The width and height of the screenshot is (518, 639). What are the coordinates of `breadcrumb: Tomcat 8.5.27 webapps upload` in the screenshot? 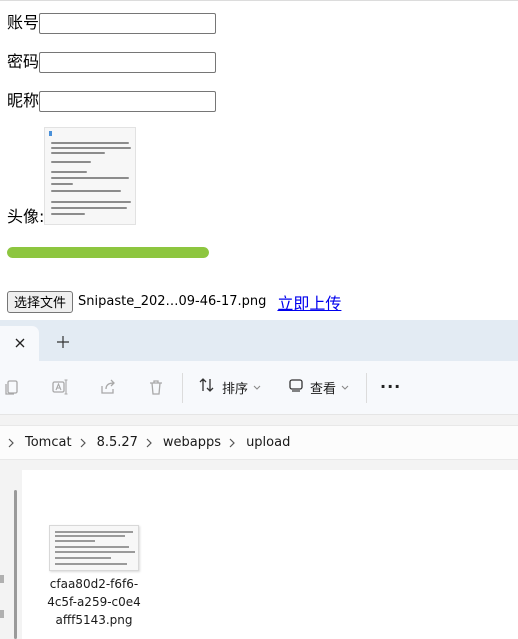 It's located at (259, 442).